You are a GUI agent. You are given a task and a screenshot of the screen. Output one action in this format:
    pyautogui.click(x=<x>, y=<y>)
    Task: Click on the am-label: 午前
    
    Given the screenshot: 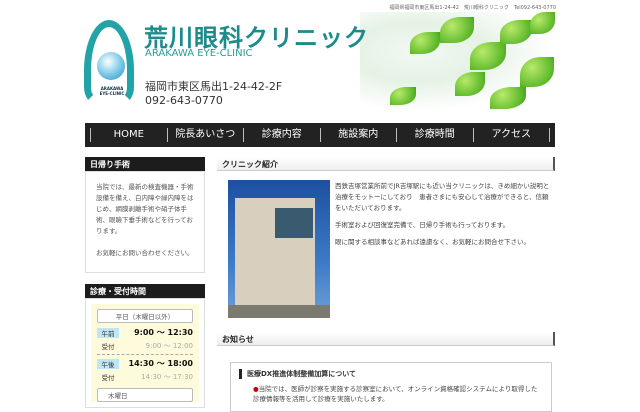 What is the action you would take?
    pyautogui.click(x=108, y=332)
    